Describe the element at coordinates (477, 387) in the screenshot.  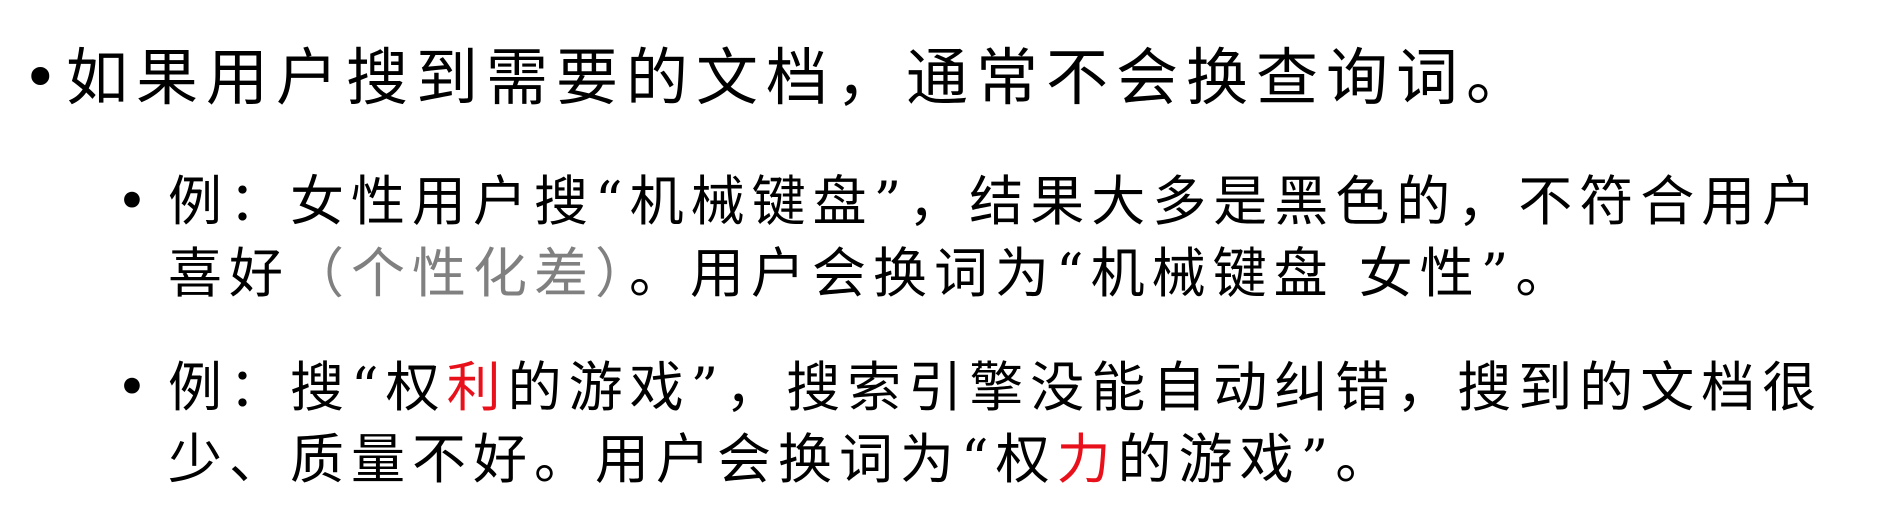
I see `example-2-highlight-typo: 利` at that location.